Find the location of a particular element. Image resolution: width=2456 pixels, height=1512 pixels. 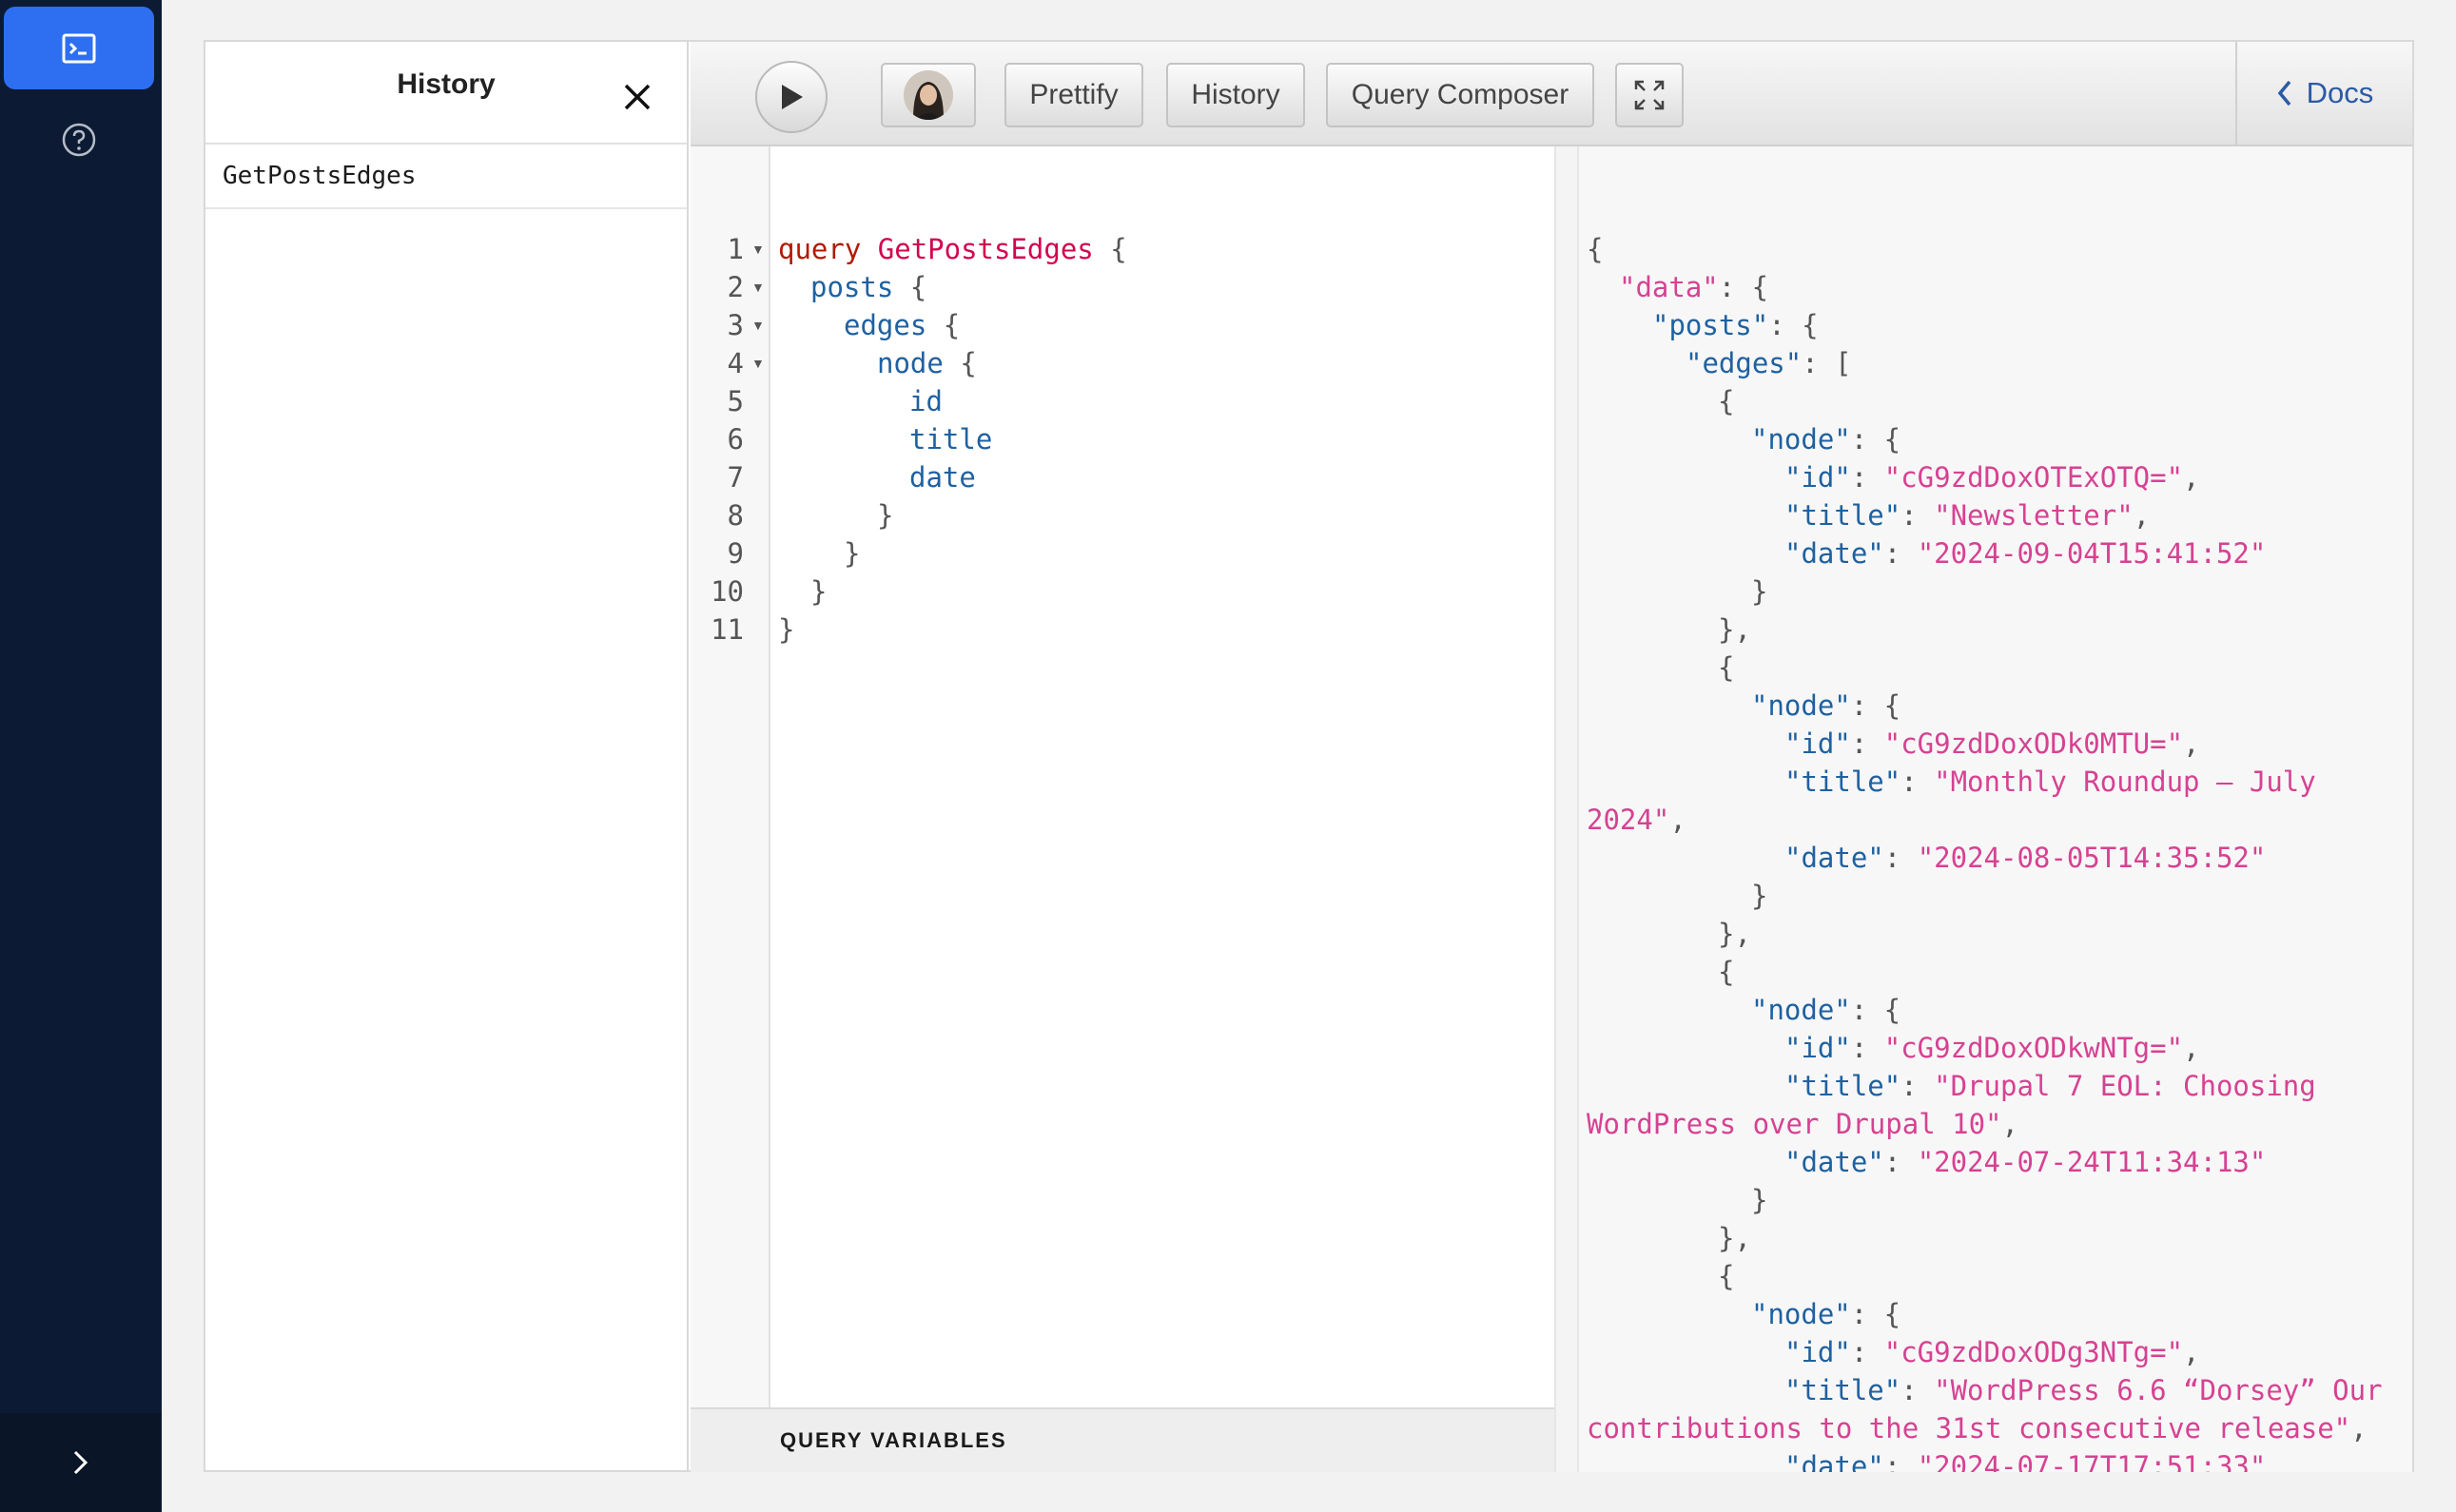

json-line: "date": "2024-08-05T14:35:52" is located at coordinates (2026, 858).